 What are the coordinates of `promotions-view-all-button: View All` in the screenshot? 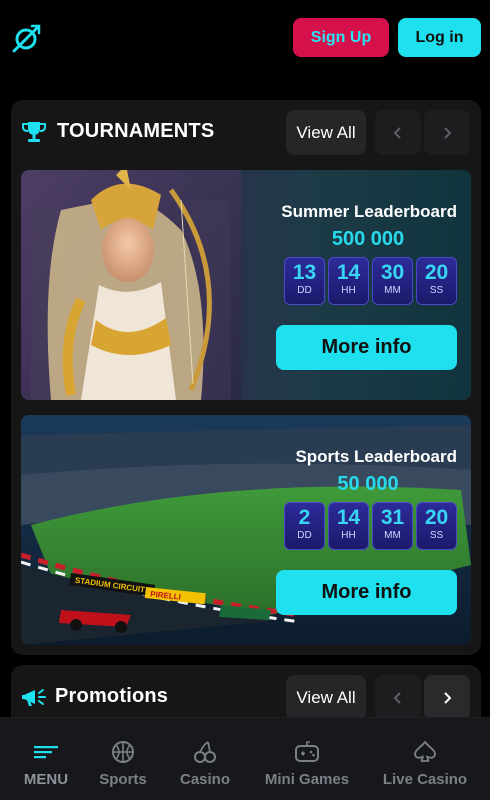 It's located at (326, 697).